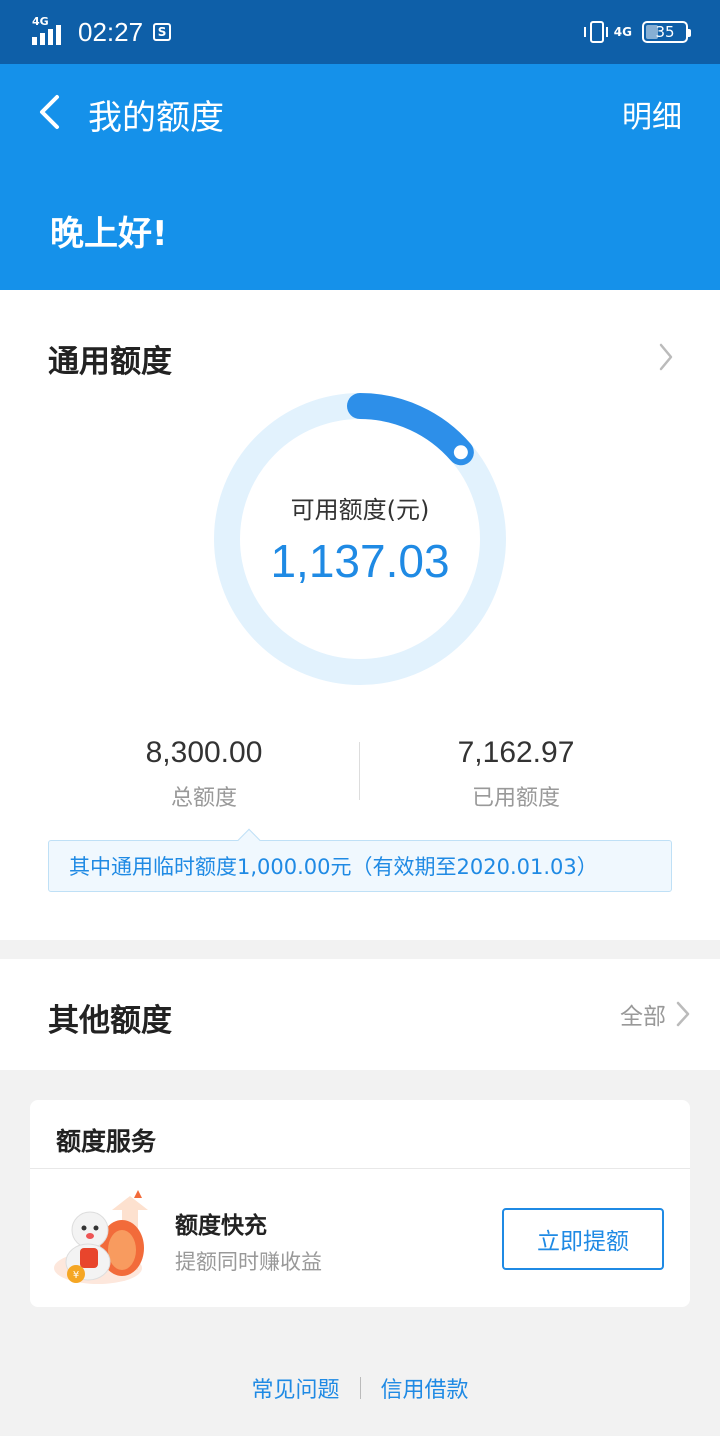 This screenshot has width=720, height=1436. I want to click on chevron-left-icon, so click(49, 112).